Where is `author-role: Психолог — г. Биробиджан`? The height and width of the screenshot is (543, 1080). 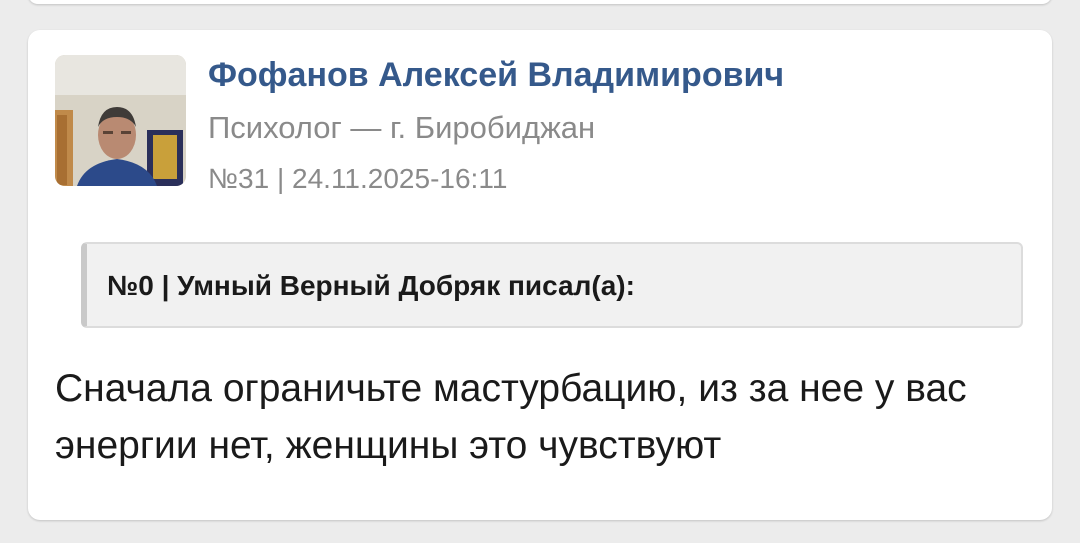 author-role: Психолог — г. Биробиджан is located at coordinates (402, 127).